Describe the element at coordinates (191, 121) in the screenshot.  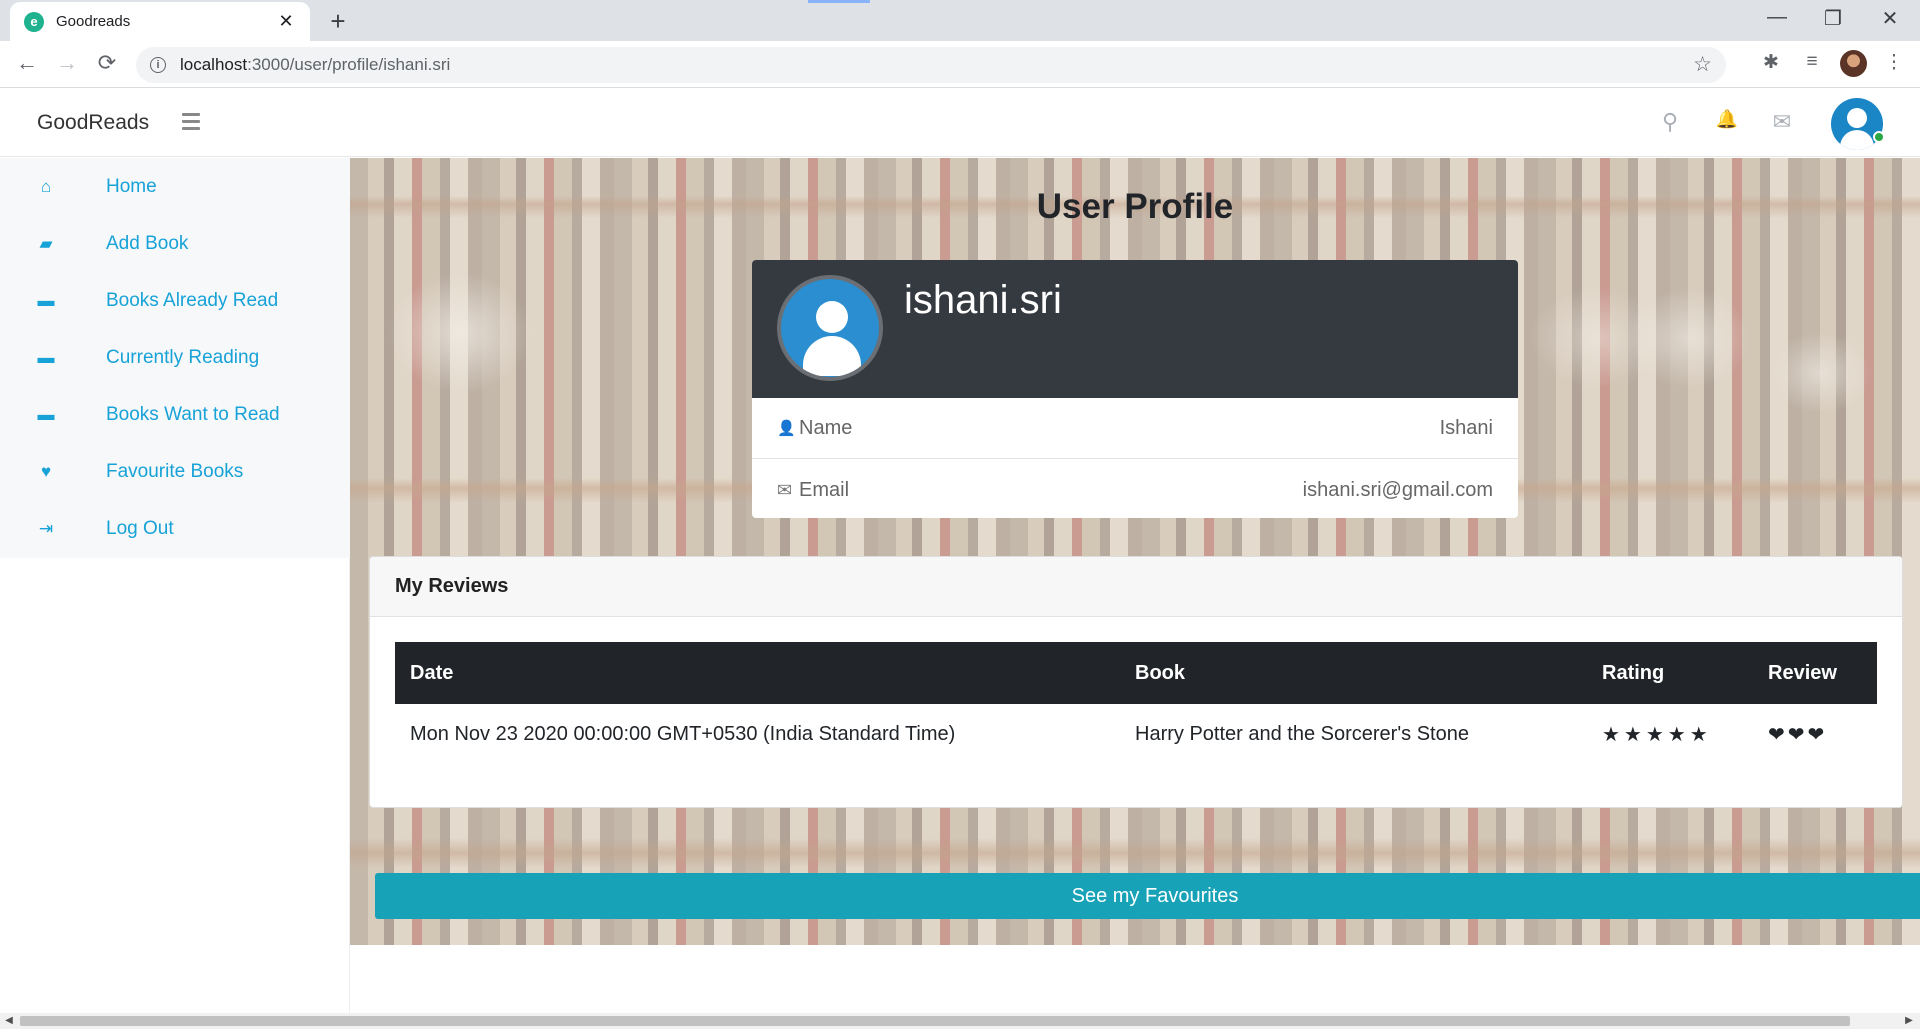
I see `hamburger-menu-icon` at that location.